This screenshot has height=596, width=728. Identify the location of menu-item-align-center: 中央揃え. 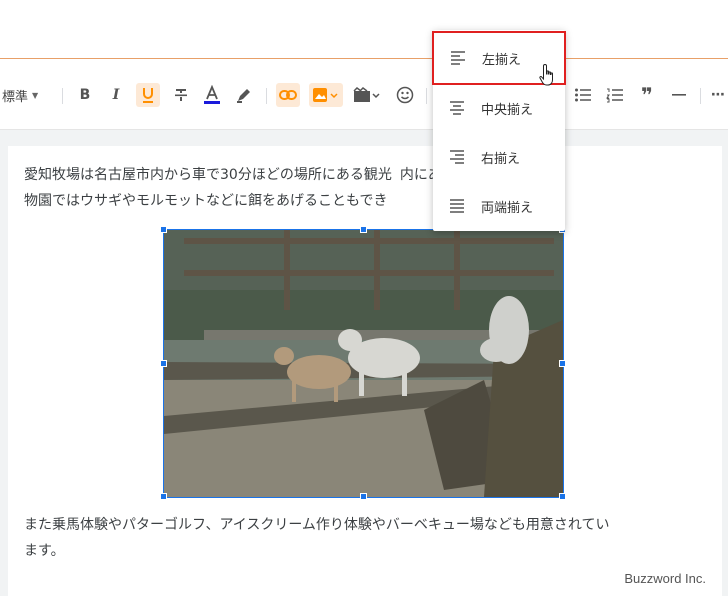
(499, 108).